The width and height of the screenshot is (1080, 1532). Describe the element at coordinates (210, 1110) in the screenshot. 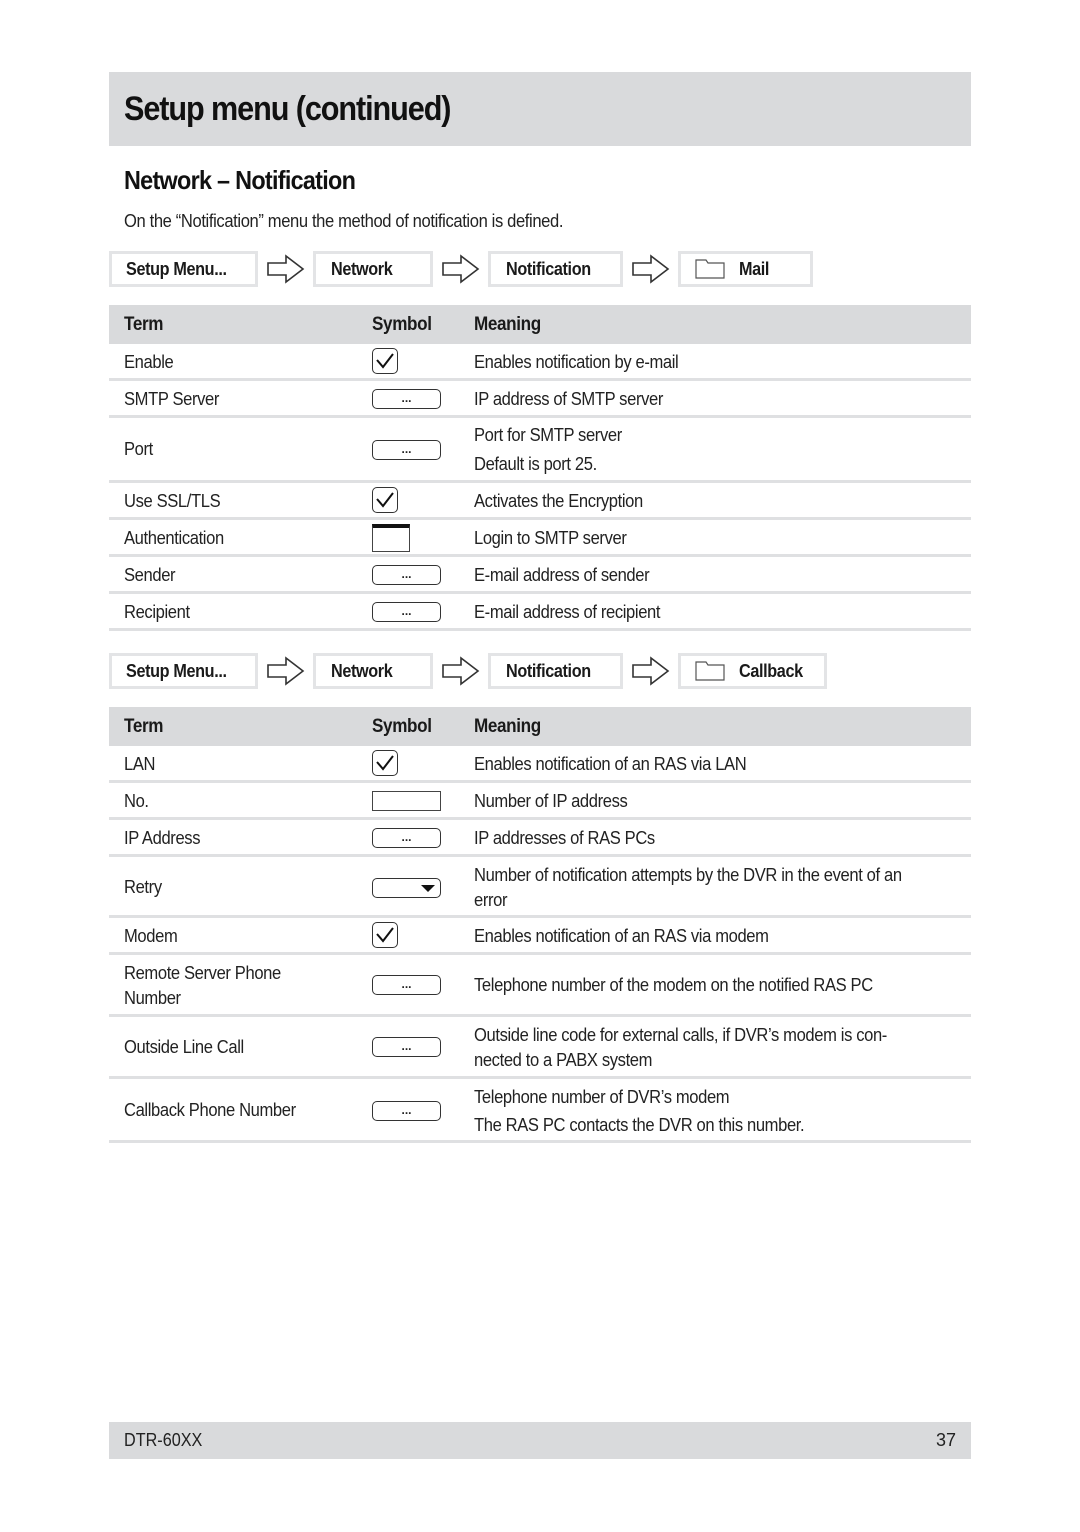

I see `term: Callback Phone Number` at that location.